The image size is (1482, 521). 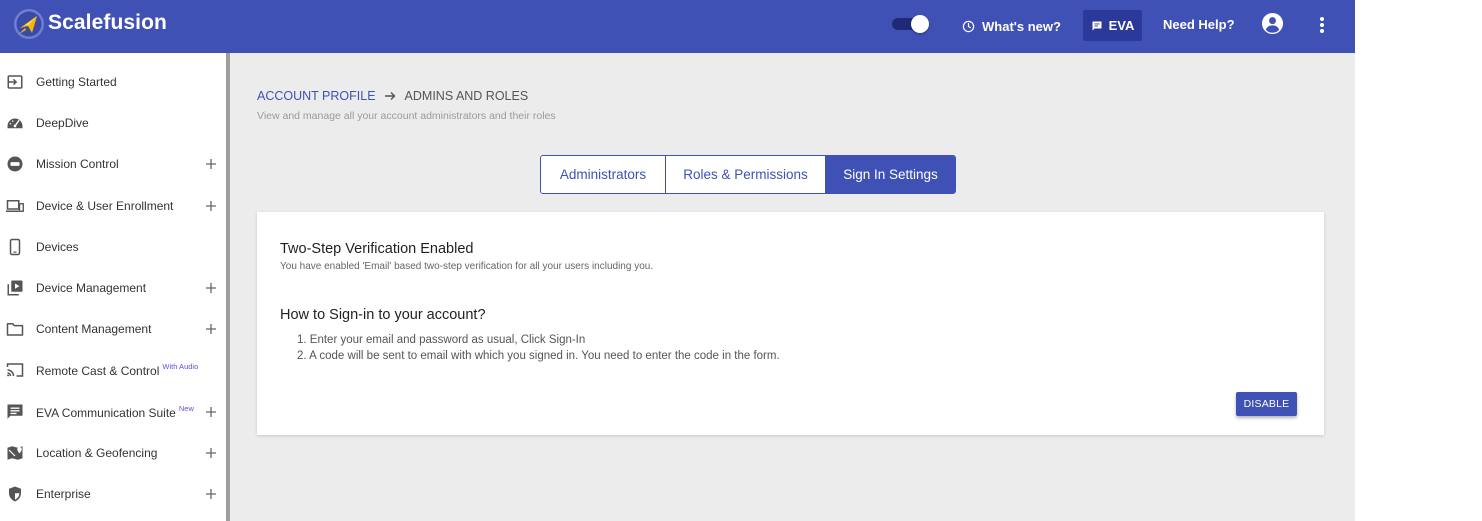 I want to click on arrow-right-icon, so click(x=390, y=96).